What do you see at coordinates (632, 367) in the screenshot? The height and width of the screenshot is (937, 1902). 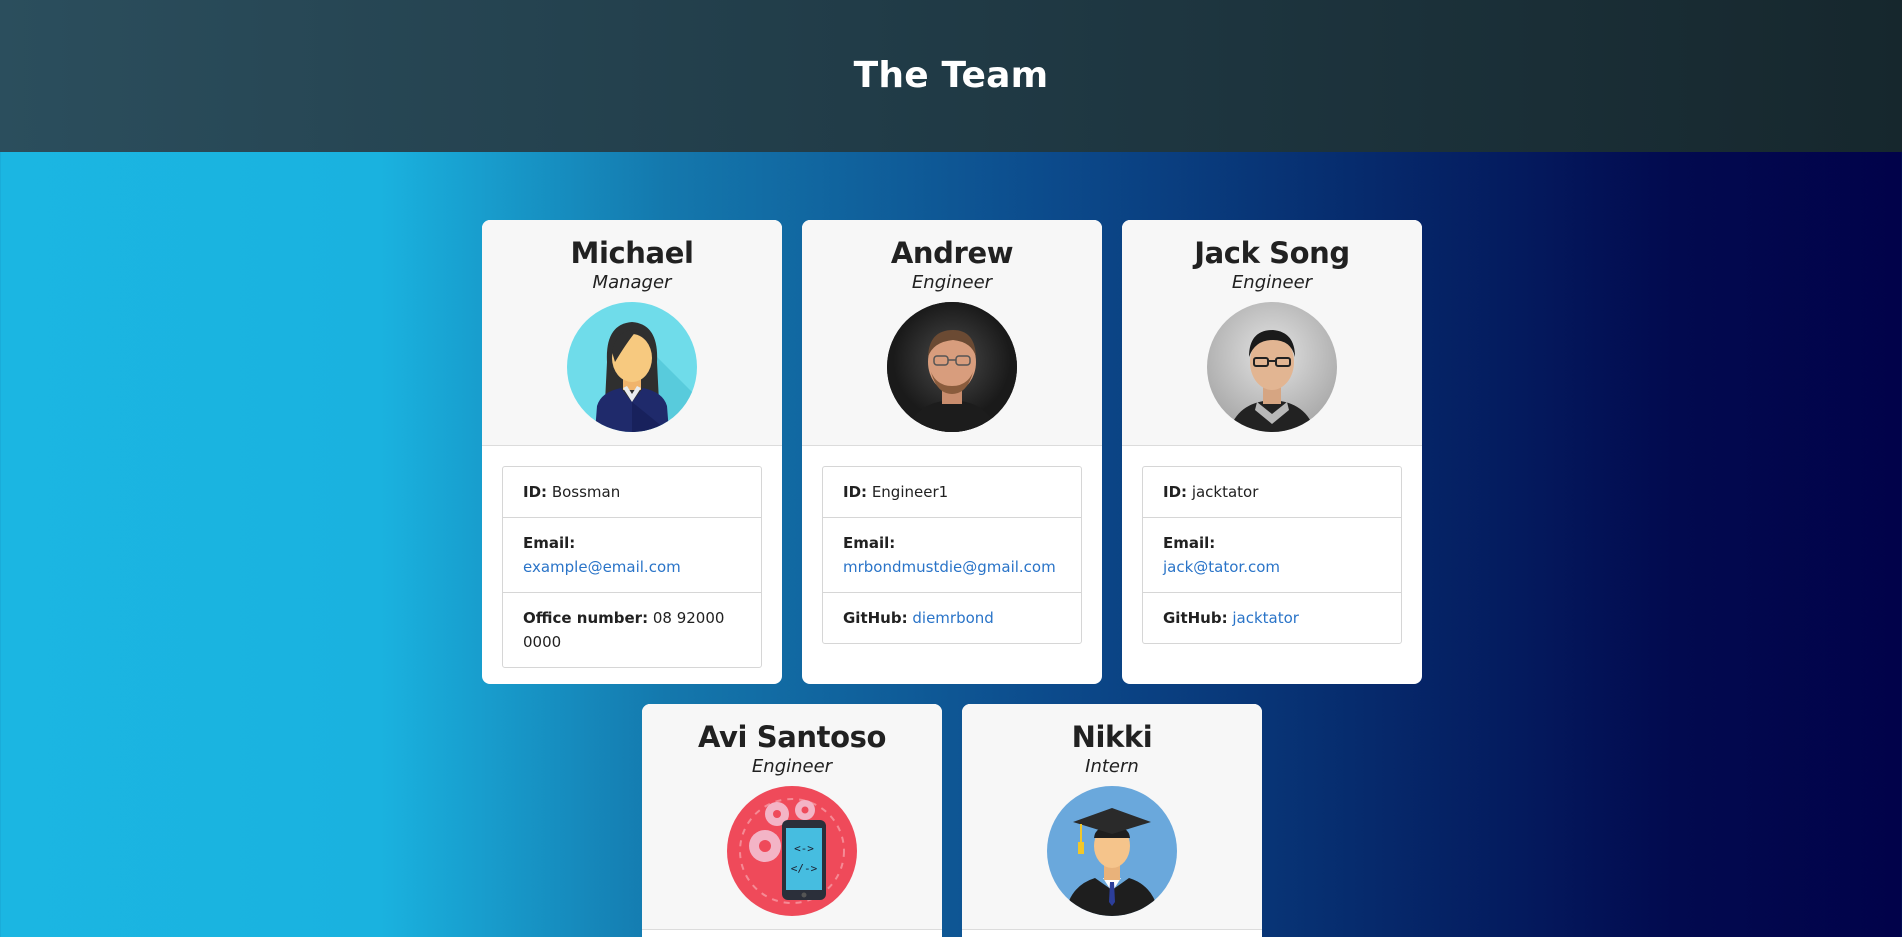 I see `manager-woman-icon` at bounding box center [632, 367].